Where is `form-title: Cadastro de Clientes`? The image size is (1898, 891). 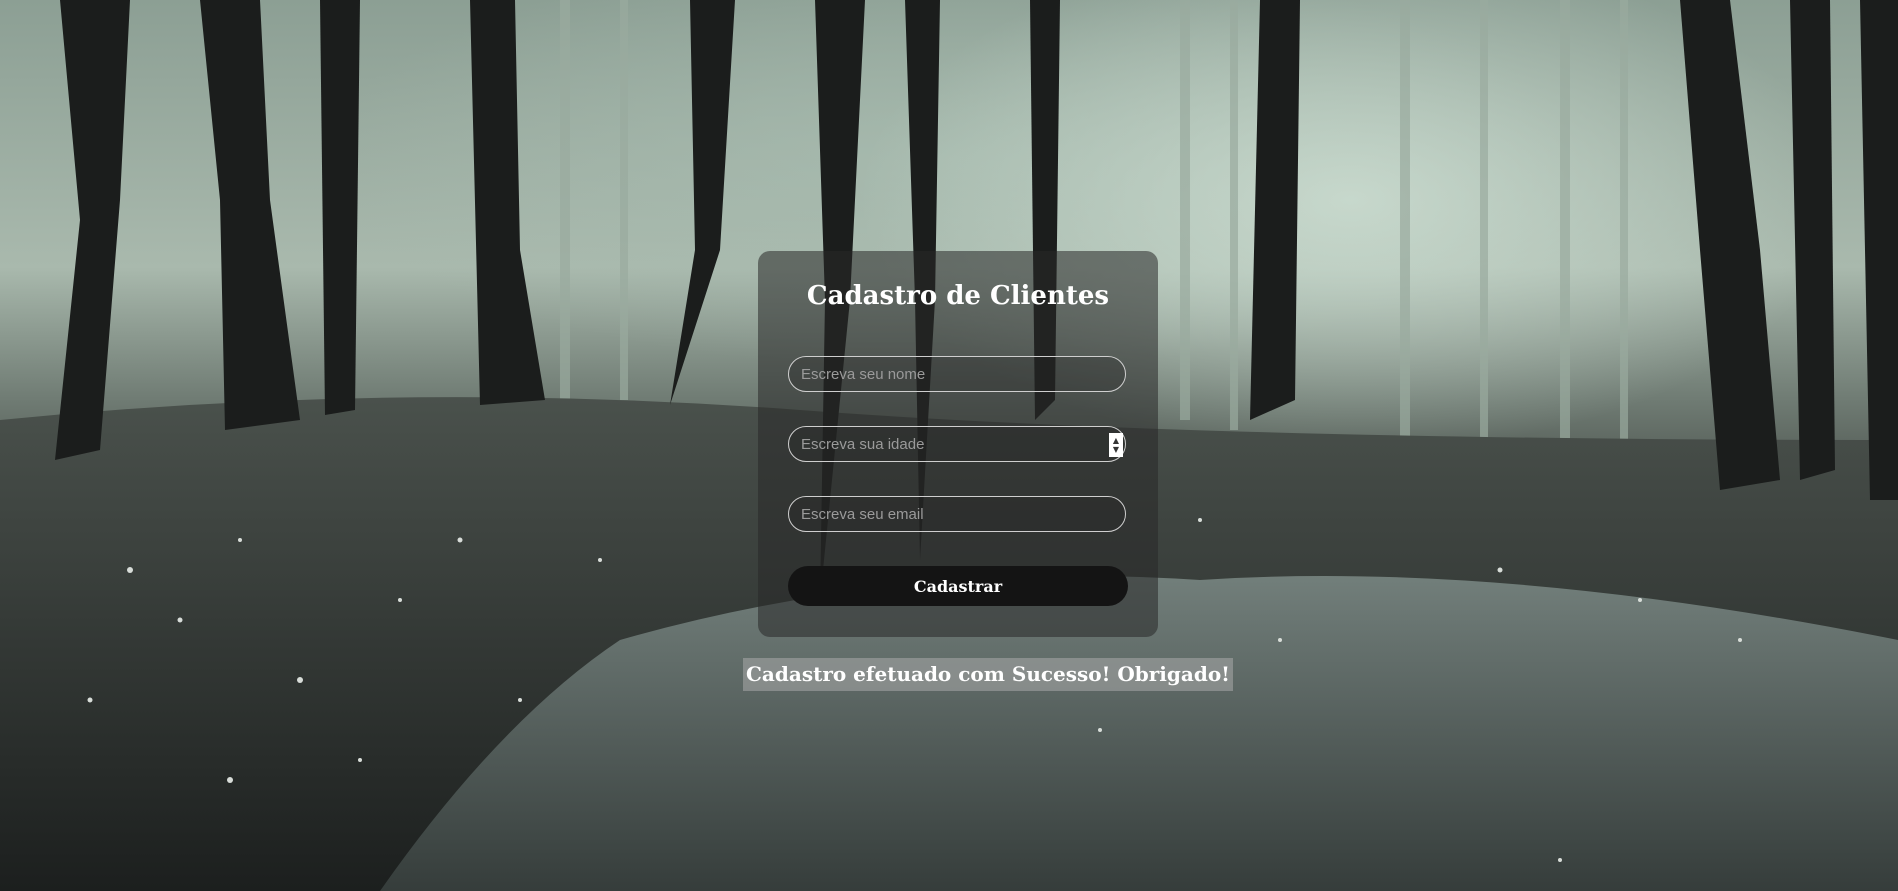 form-title: Cadastro de Clientes is located at coordinates (958, 296).